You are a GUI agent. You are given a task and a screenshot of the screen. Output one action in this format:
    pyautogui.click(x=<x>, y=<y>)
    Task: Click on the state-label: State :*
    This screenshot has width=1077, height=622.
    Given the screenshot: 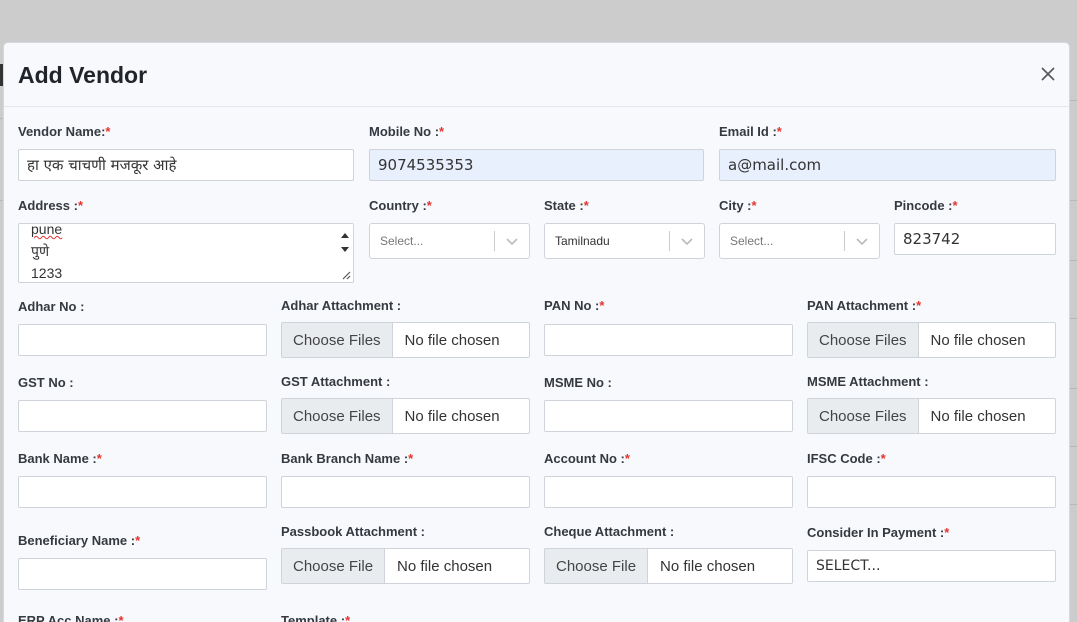 What is the action you would take?
    pyautogui.click(x=566, y=205)
    